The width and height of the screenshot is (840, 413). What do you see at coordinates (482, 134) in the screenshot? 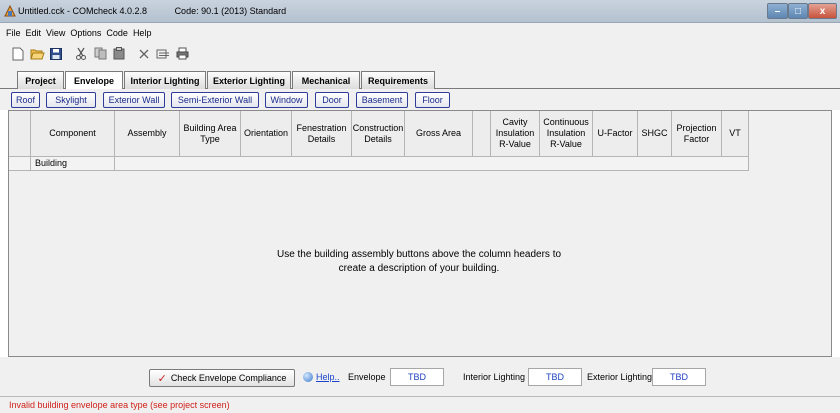
I see `column-header-blank` at bounding box center [482, 134].